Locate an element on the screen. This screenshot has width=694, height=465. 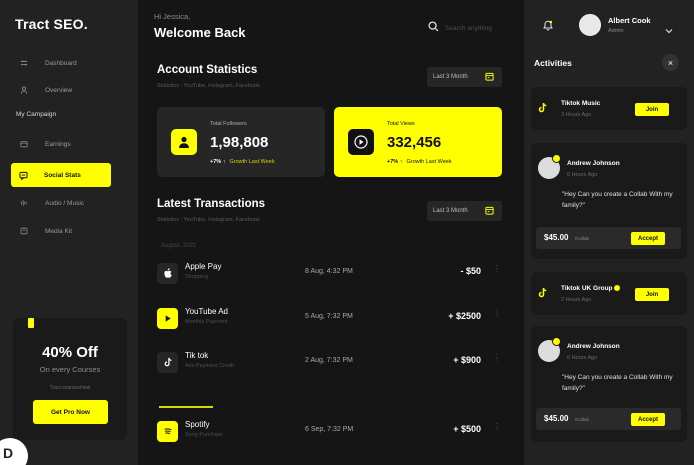
activity-name: Tiktok Music is located at coordinates (581, 103).